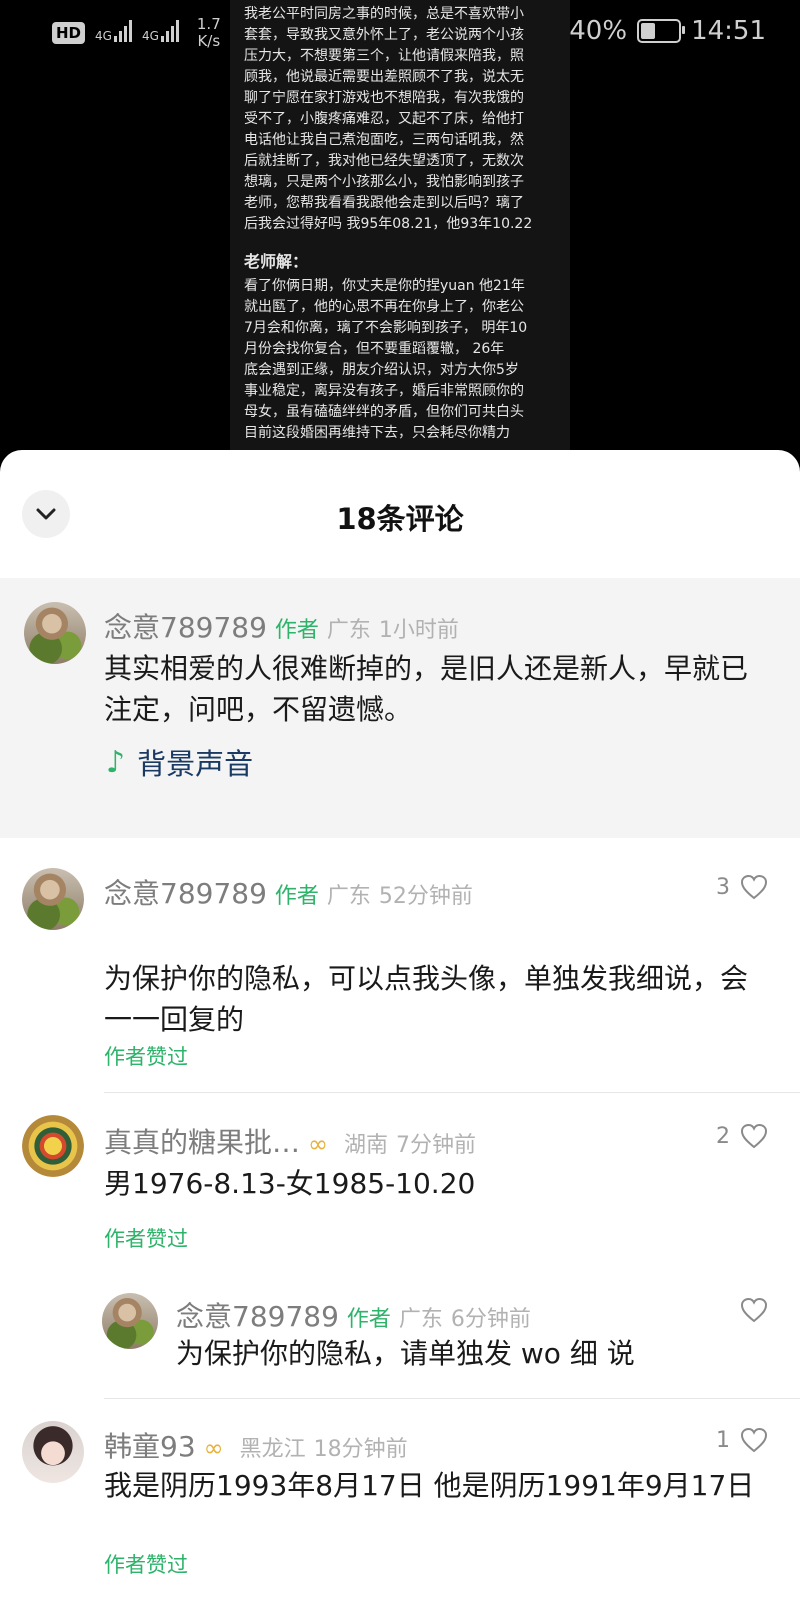 The height and width of the screenshot is (1623, 800). Describe the element at coordinates (208, 32) in the screenshot. I see `network-speed: 1.7 K/s` at that location.